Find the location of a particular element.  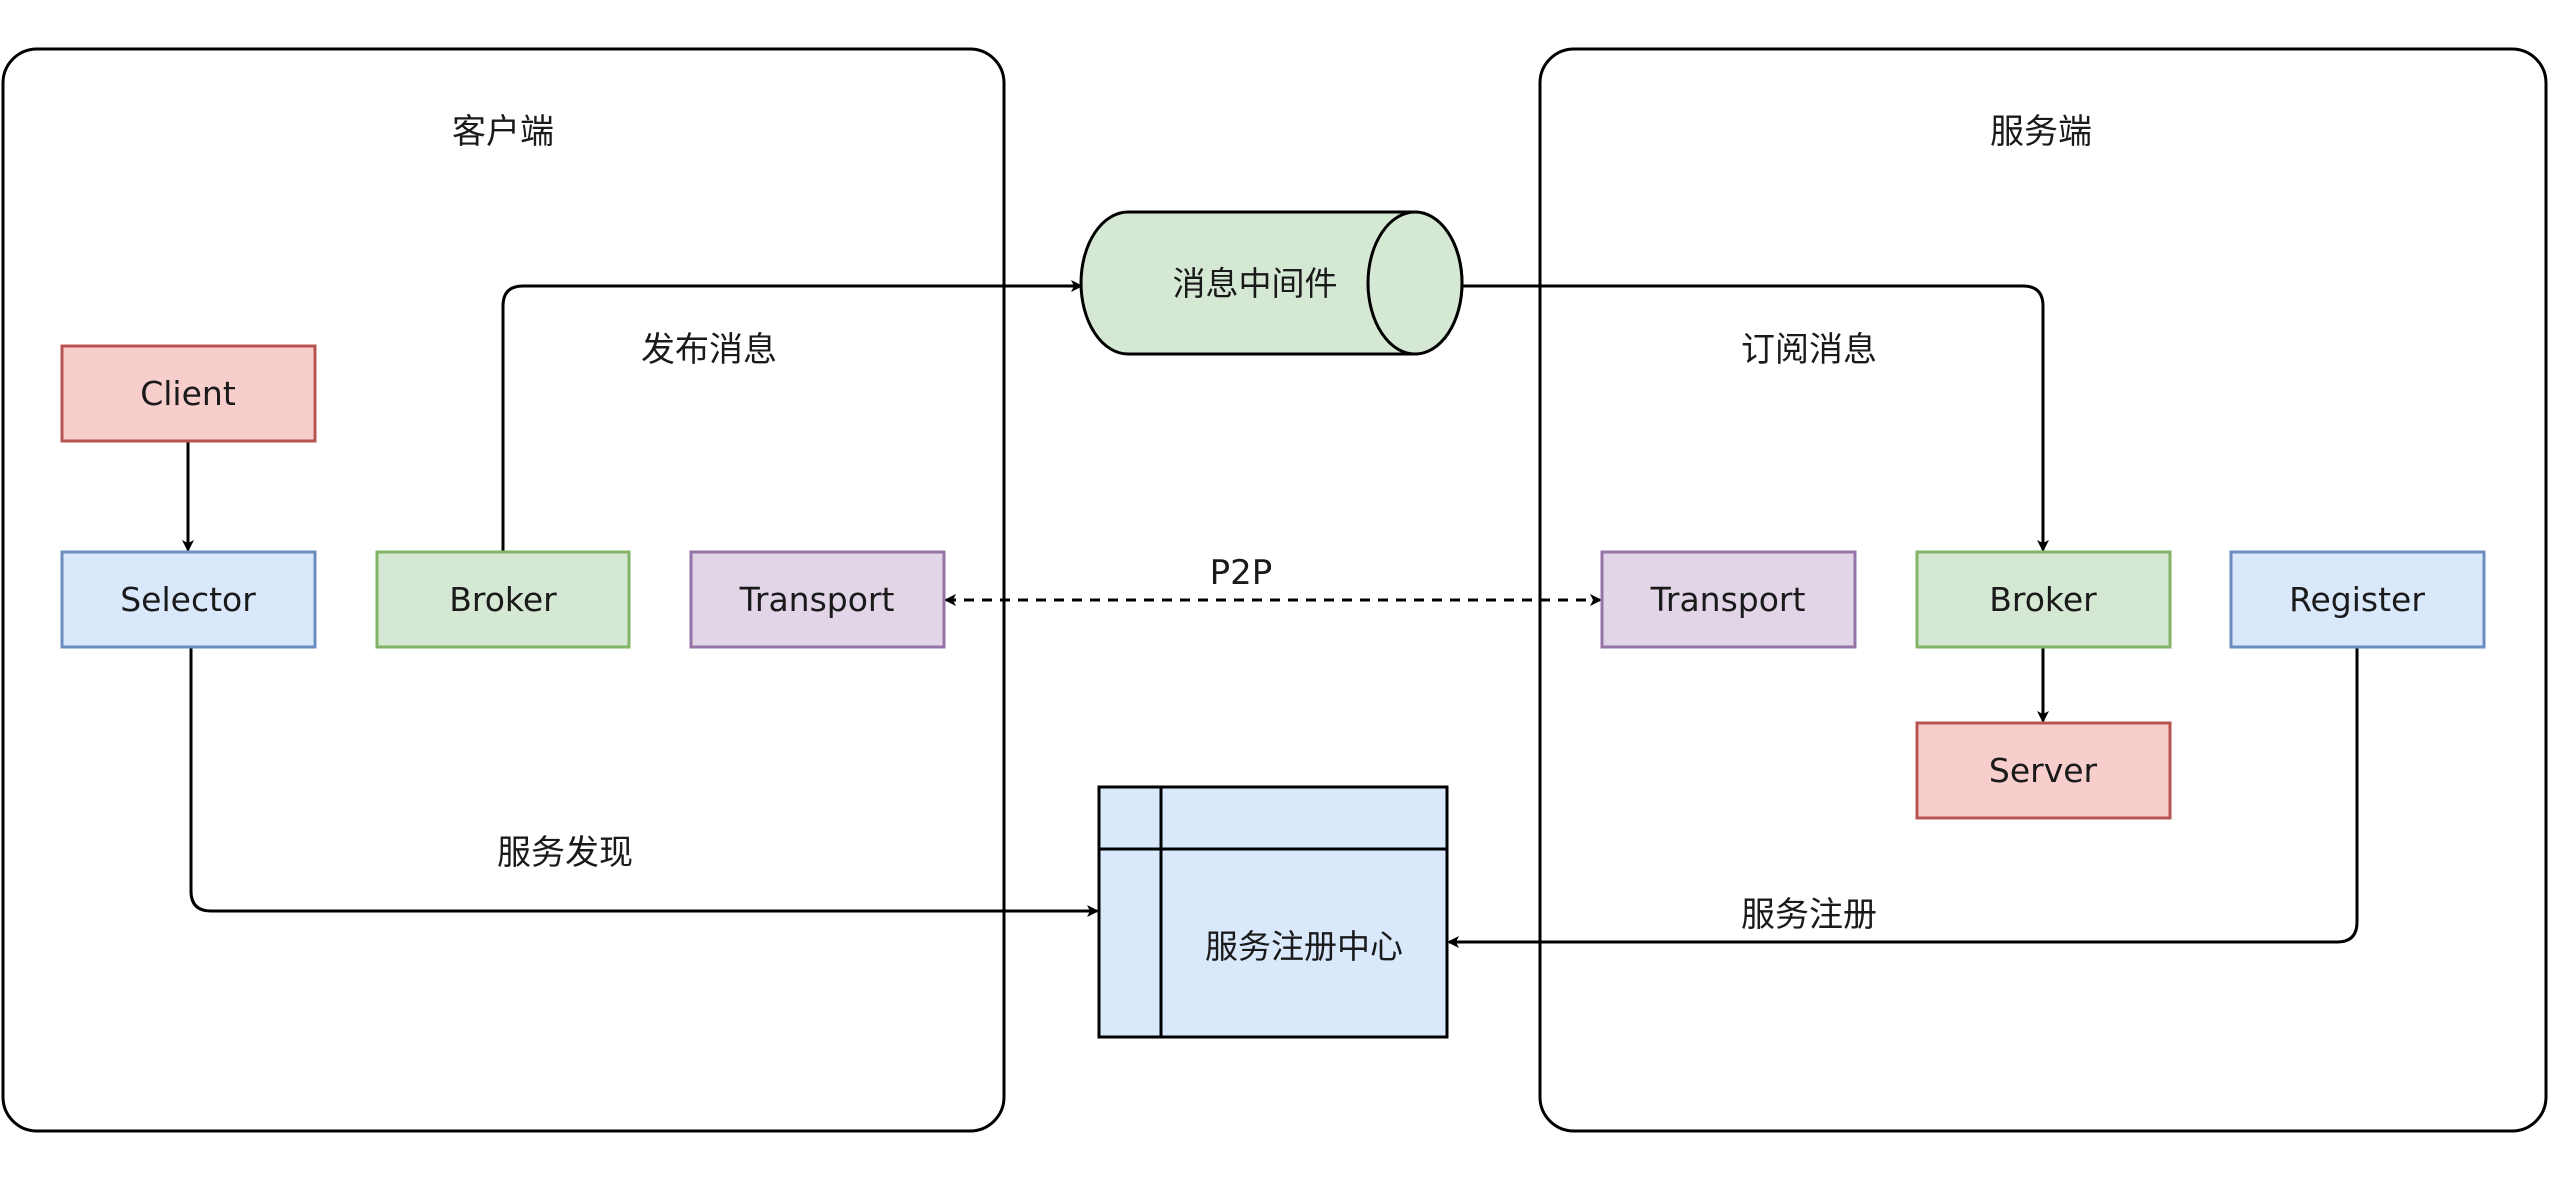

edge-label-registration: 服务注册 is located at coordinates (1809, 915).